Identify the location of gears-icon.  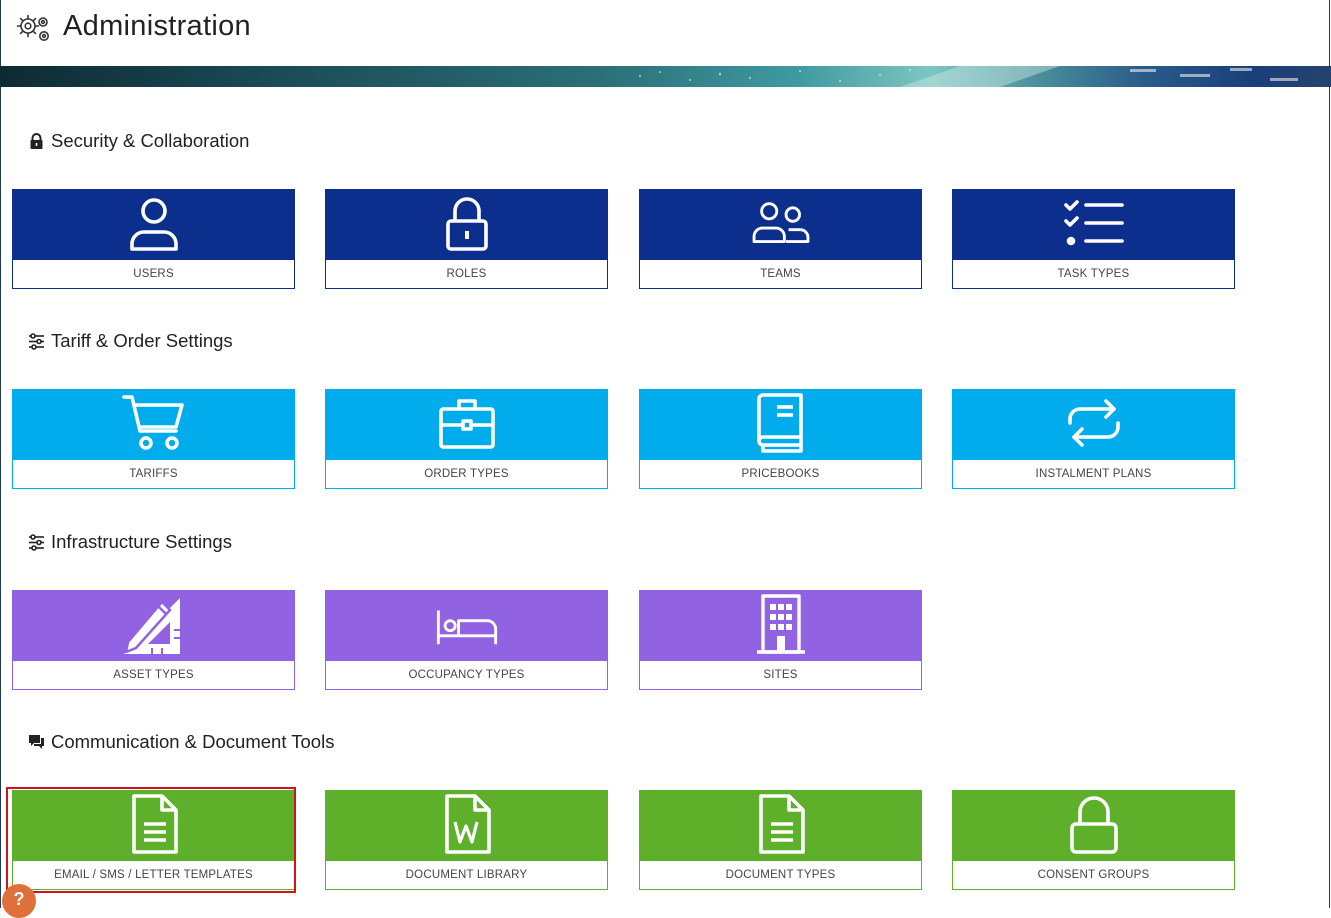
(34, 28).